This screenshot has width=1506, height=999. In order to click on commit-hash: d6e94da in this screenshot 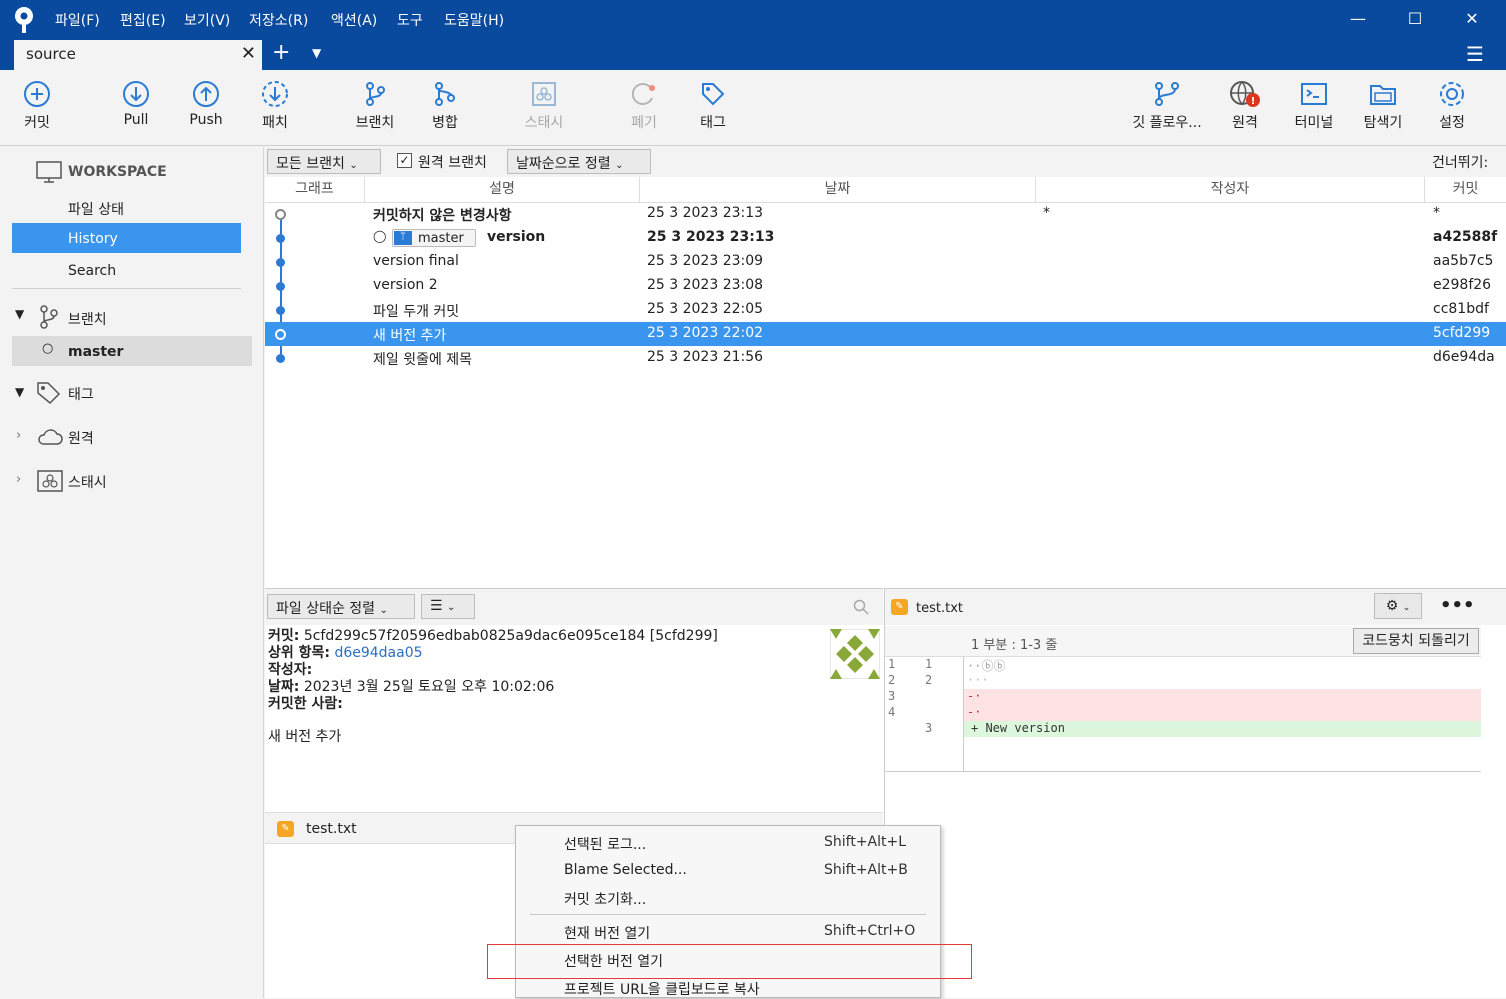, I will do `click(1464, 357)`.